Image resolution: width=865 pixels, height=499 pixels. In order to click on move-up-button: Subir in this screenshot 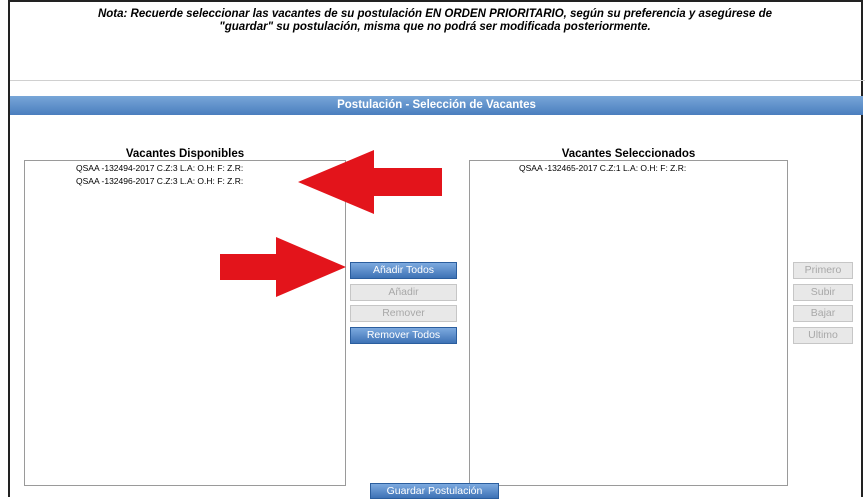, I will do `click(823, 292)`.